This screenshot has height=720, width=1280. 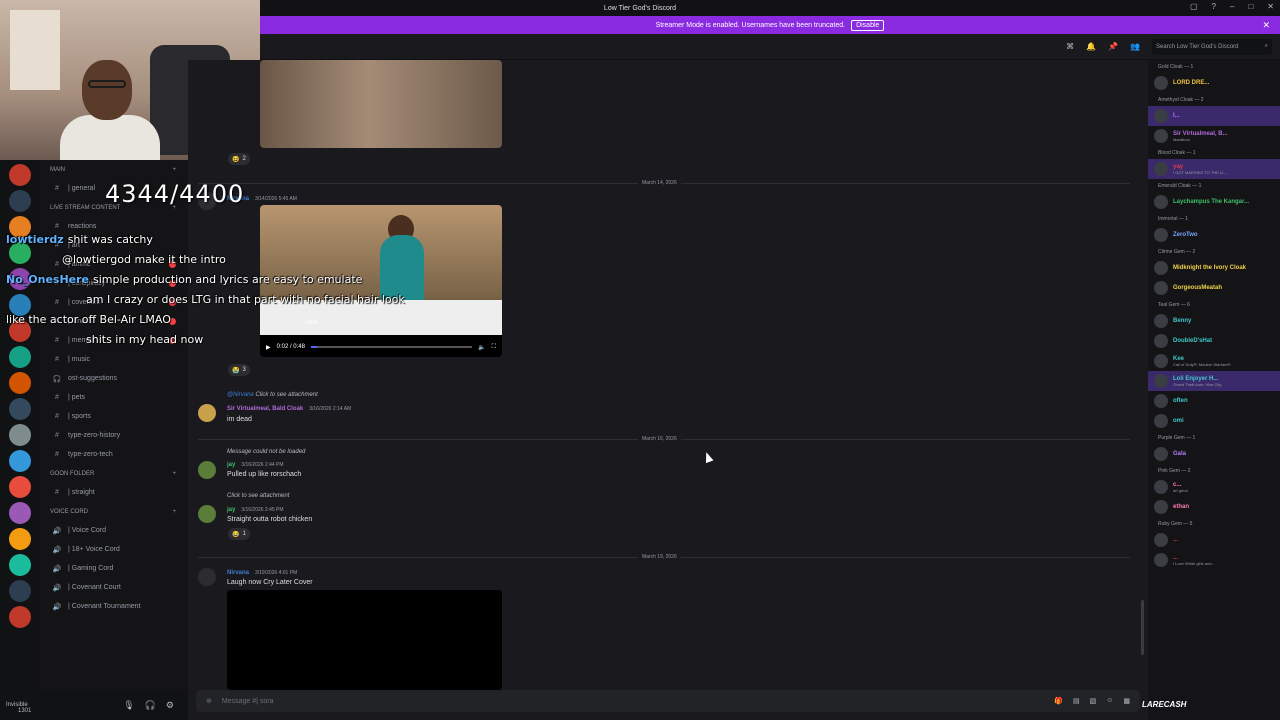 I want to click on channel-straight: # | straight, so click(x=114, y=492).